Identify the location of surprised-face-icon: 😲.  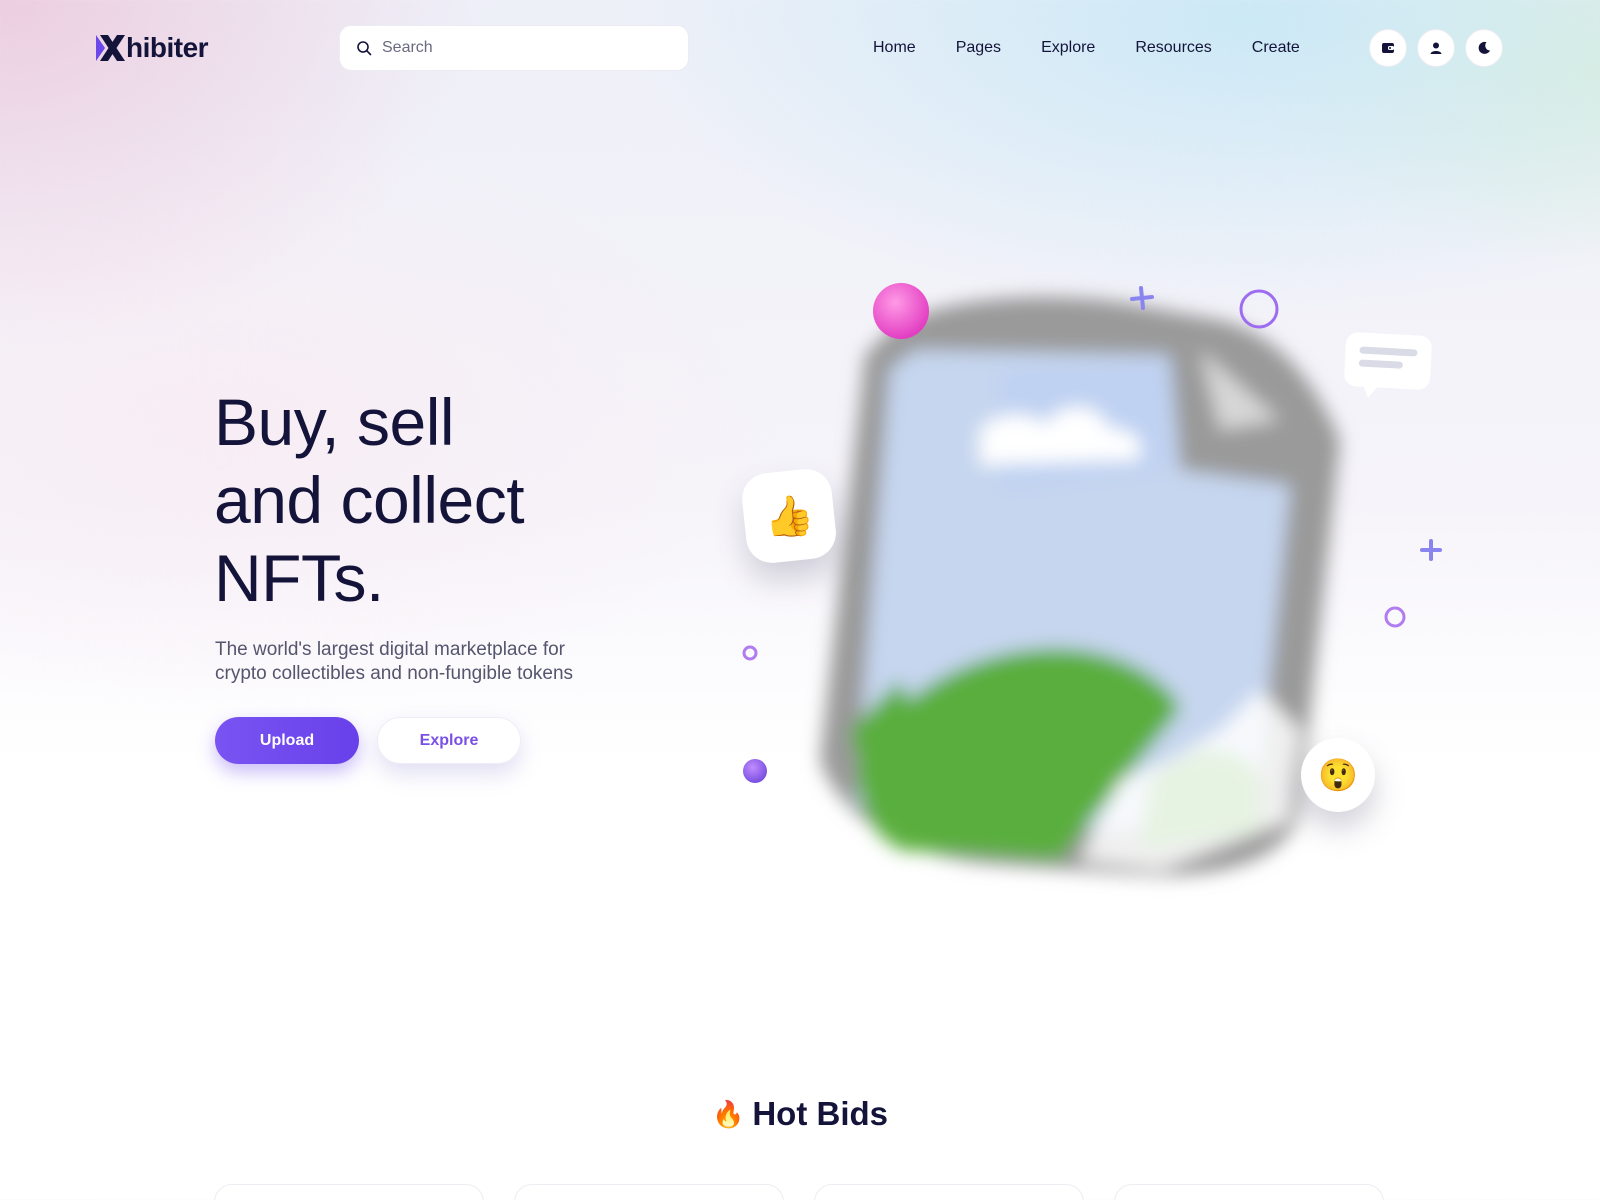
(1338, 775).